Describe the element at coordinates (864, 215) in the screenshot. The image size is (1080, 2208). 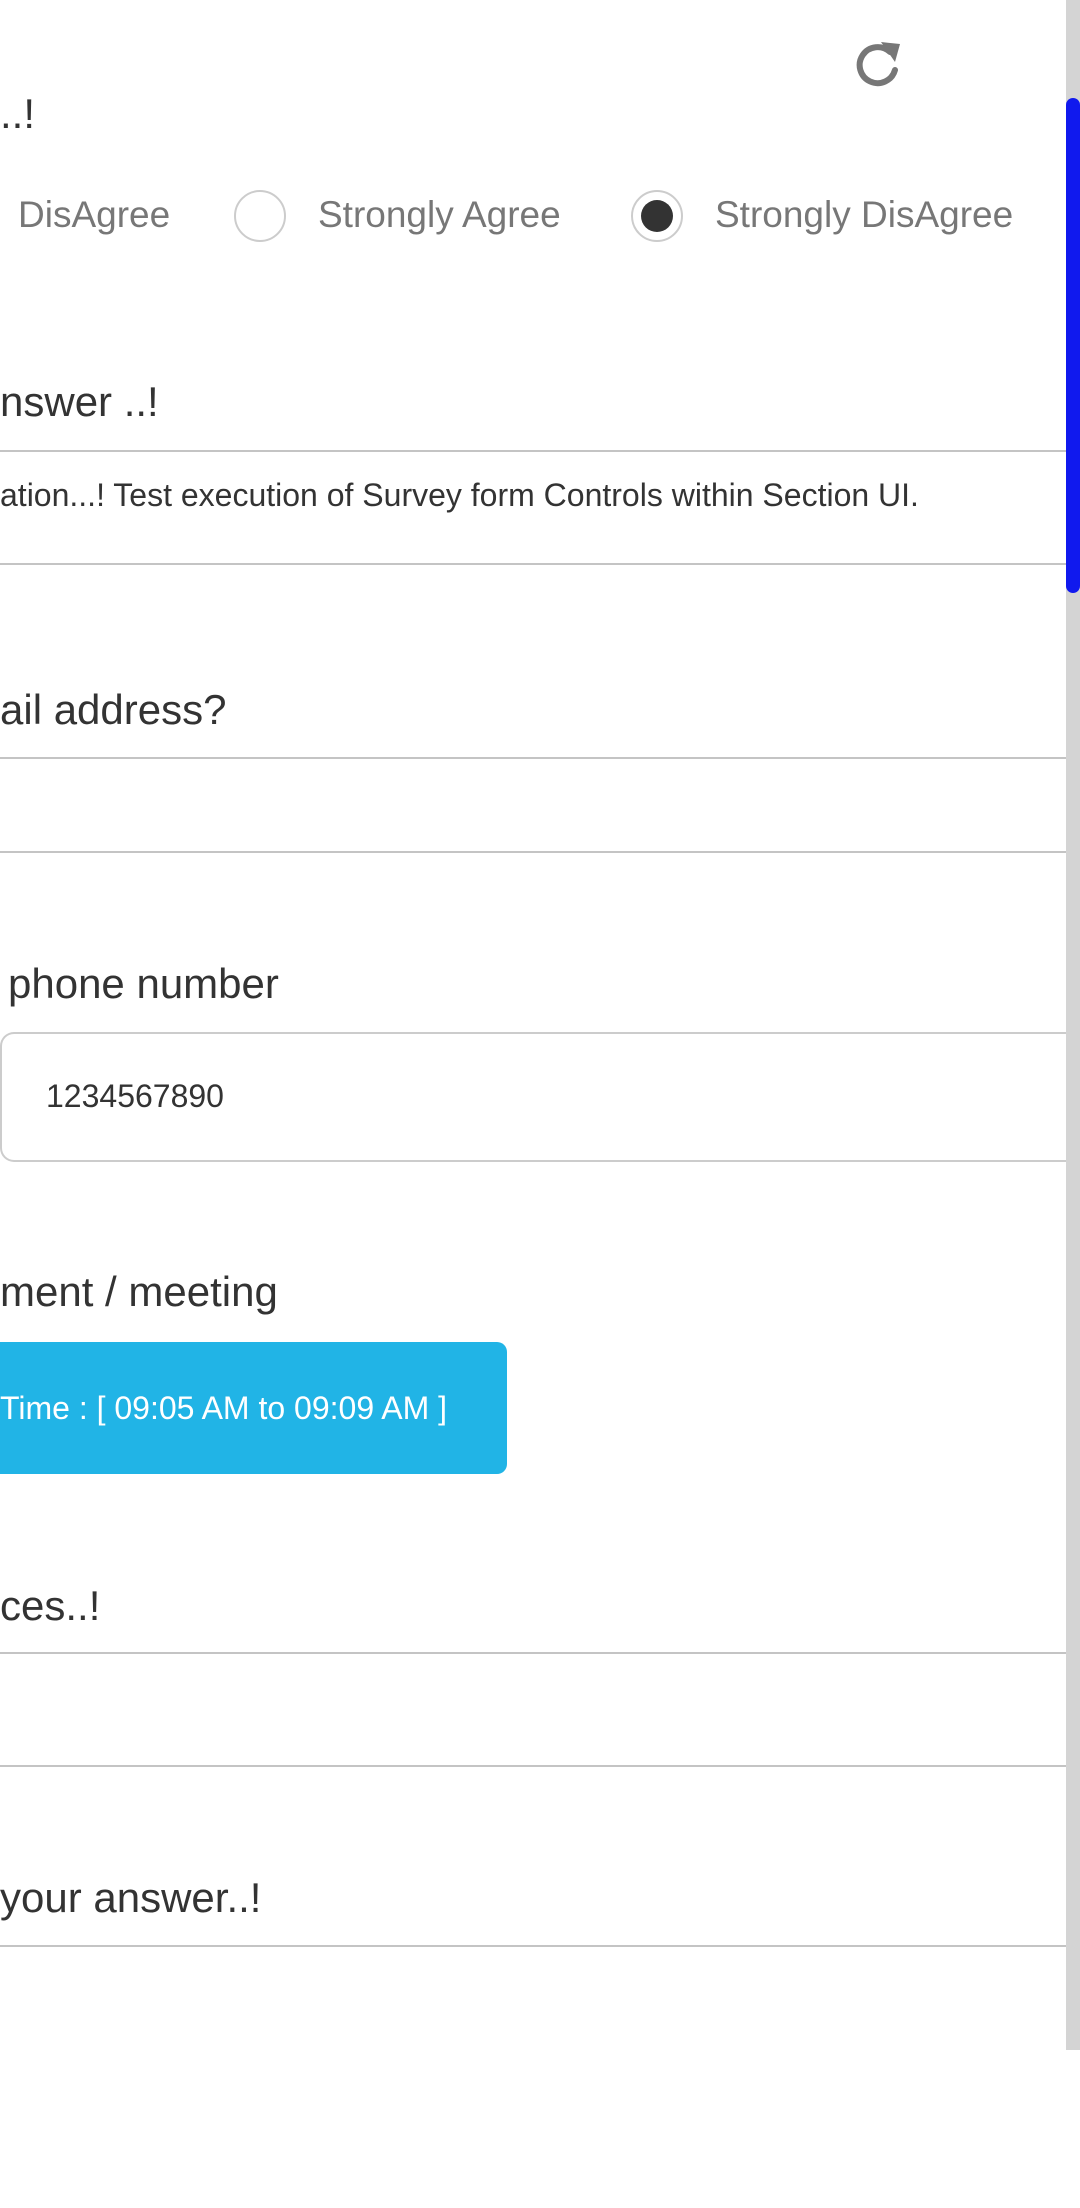
I see `option-label-strongly-disagree: Strongly DisAgree` at that location.